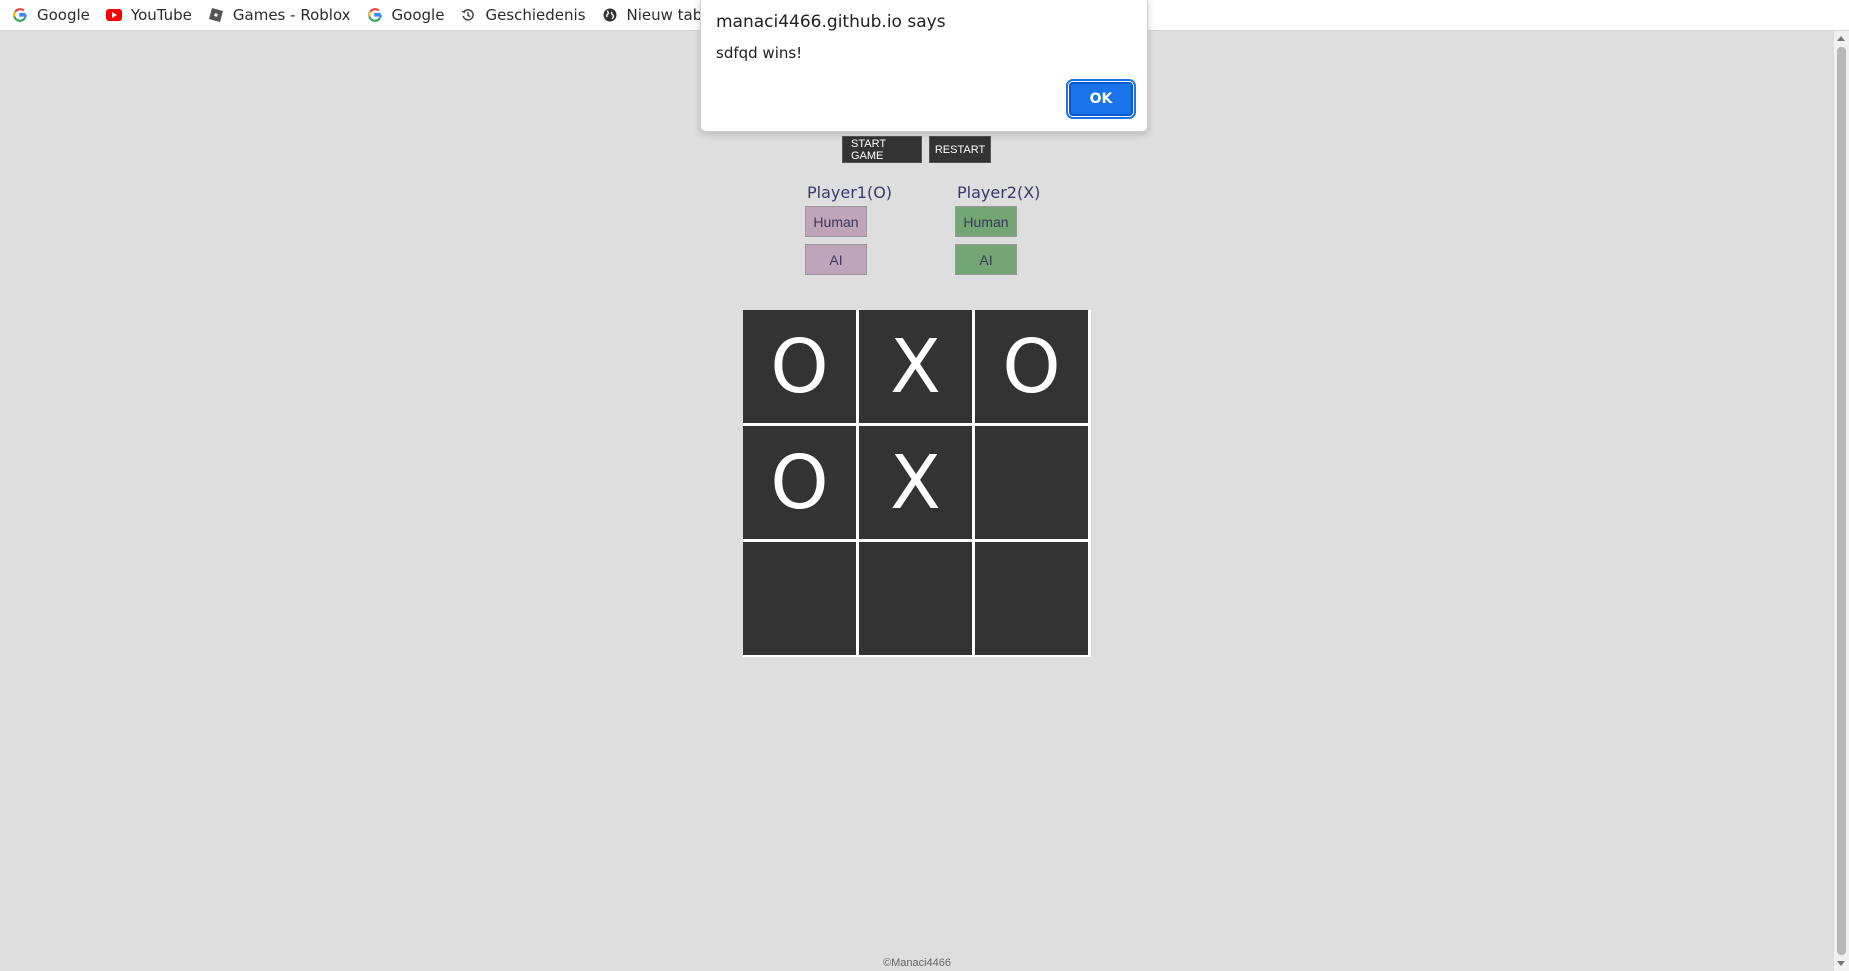  I want to click on bookmark-roblox: Games - Roblox, so click(283, 15).